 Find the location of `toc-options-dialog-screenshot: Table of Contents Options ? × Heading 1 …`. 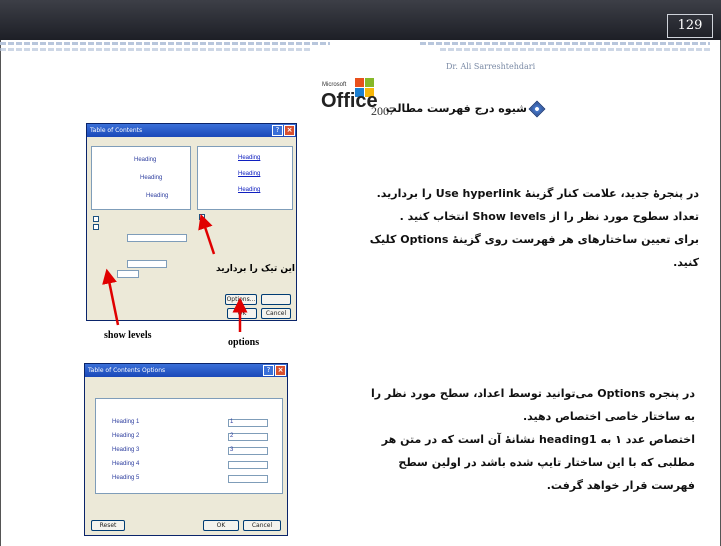

toc-options-dialog-screenshot: Table of Contents Options ? × Heading 1 … is located at coordinates (186, 449).